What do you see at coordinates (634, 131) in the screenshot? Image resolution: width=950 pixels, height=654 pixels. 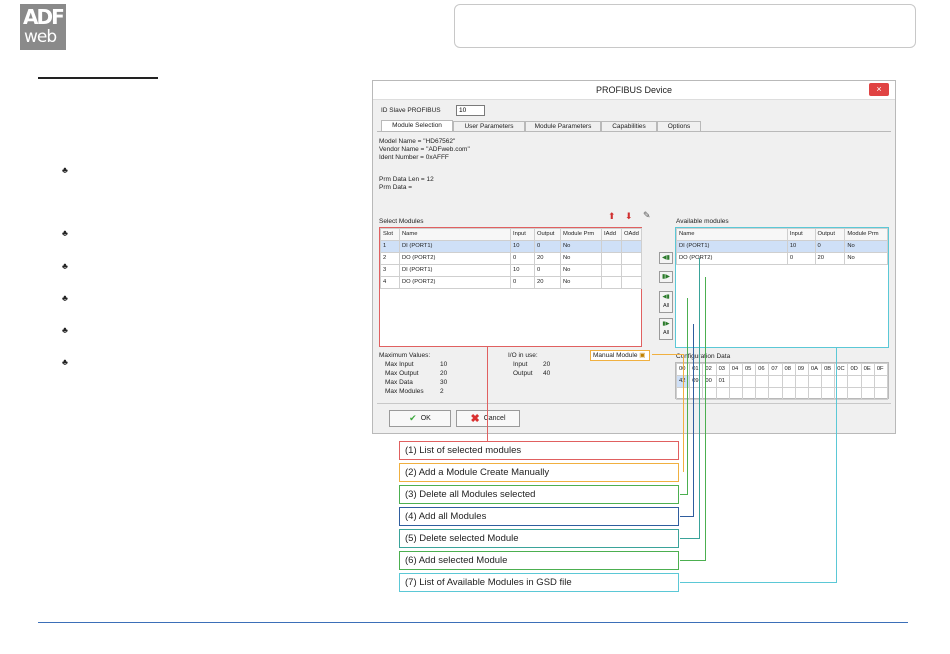 I see `tab-divider` at bounding box center [634, 131].